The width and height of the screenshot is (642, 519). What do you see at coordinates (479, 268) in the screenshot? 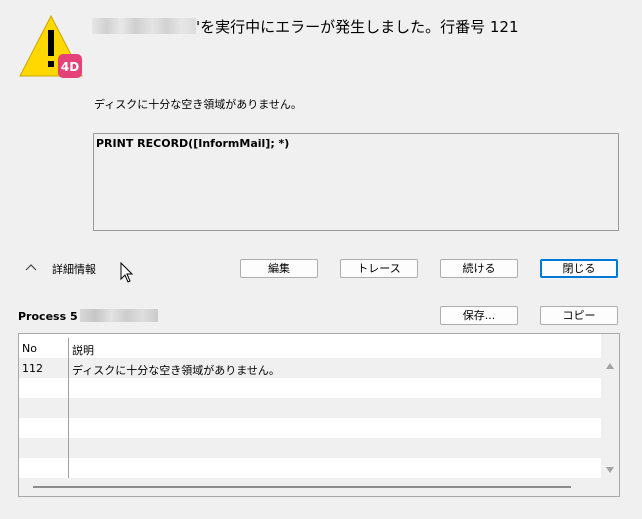
I see `continue-button: 続ける` at bounding box center [479, 268].